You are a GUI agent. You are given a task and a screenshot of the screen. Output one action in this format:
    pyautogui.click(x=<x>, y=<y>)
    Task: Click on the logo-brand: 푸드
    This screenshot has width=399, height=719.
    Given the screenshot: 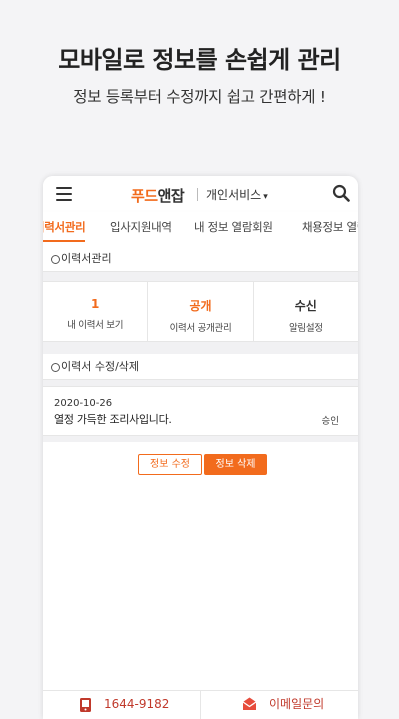 What is the action you would take?
    pyautogui.click(x=144, y=196)
    